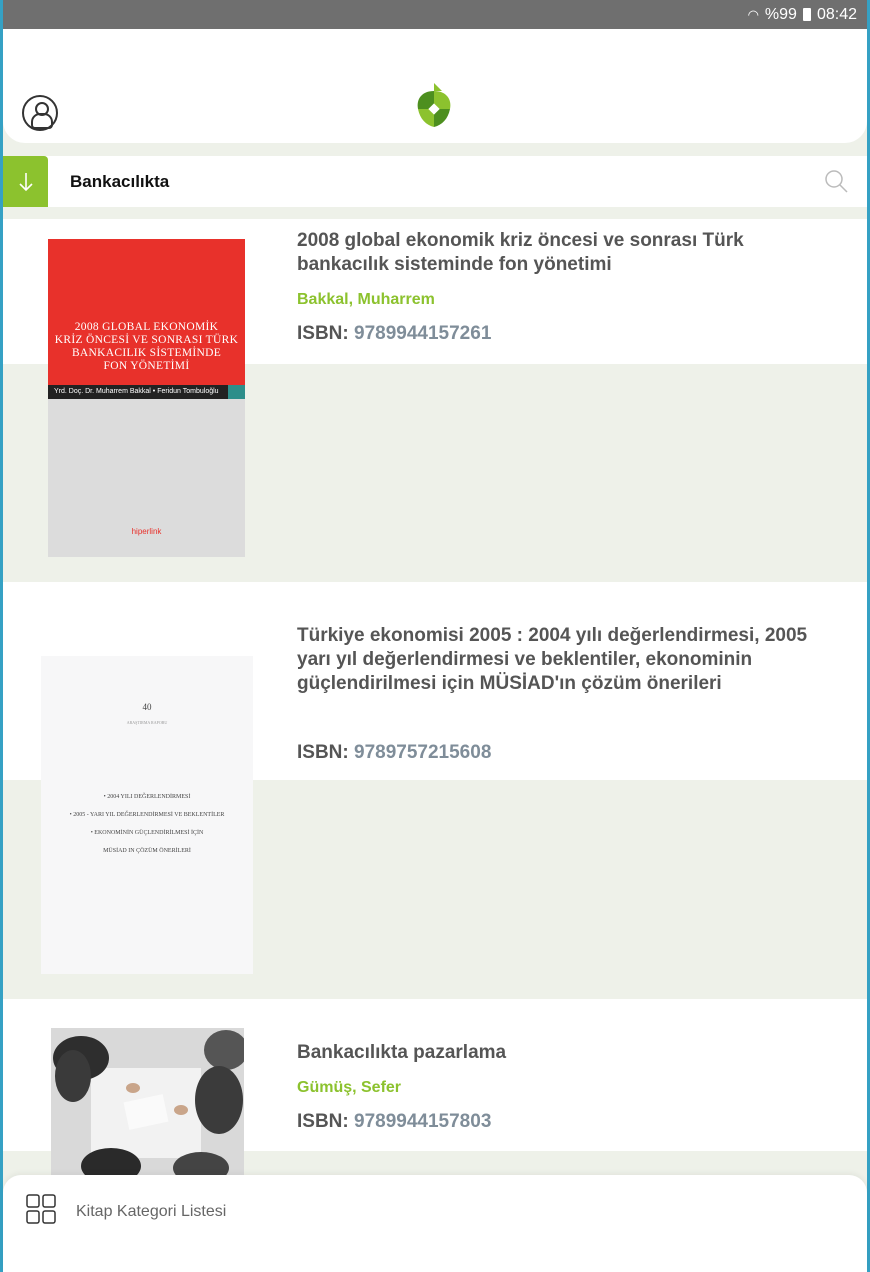  I want to click on book-isbn: ISBN: 9789944157261, so click(394, 333).